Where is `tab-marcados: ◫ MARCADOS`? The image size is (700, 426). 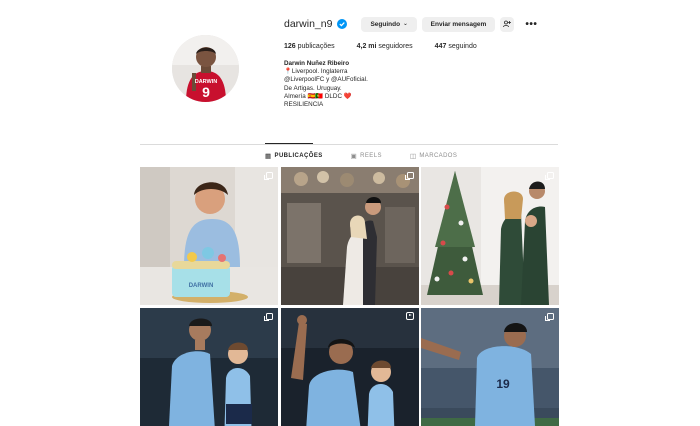
tab-marcados: ◫ MARCADOS is located at coordinates (433, 156).